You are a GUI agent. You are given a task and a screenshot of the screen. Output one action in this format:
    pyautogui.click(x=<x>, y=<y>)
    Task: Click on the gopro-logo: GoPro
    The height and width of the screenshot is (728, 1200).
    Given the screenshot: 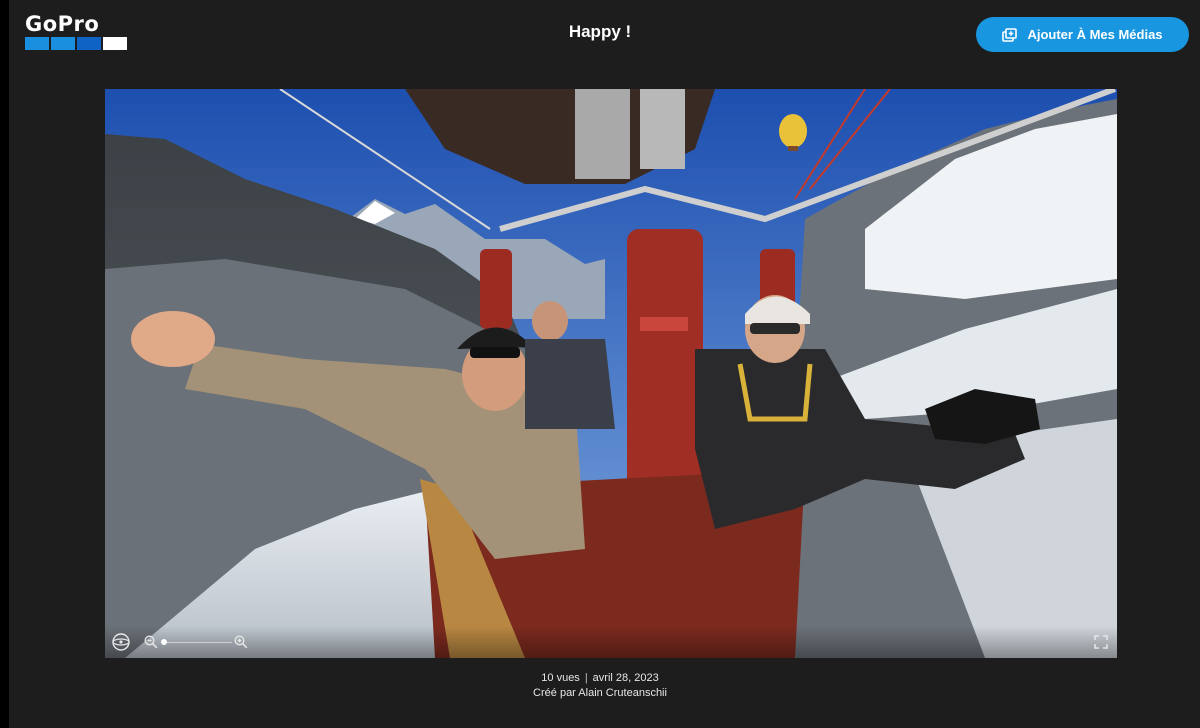 What is the action you would take?
    pyautogui.click(x=77, y=32)
    